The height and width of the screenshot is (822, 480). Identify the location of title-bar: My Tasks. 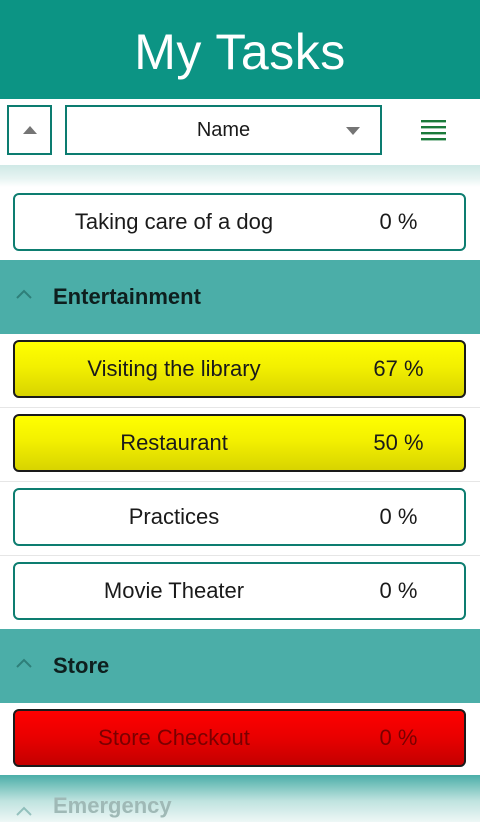
(240, 49).